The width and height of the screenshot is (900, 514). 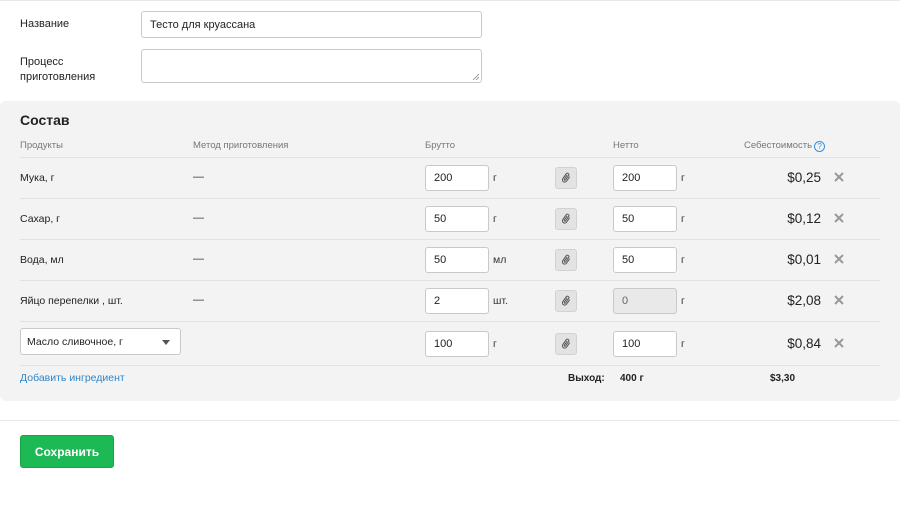 What do you see at coordinates (57, 70) in the screenshot?
I see `process-label: Процесс приготовления` at bounding box center [57, 70].